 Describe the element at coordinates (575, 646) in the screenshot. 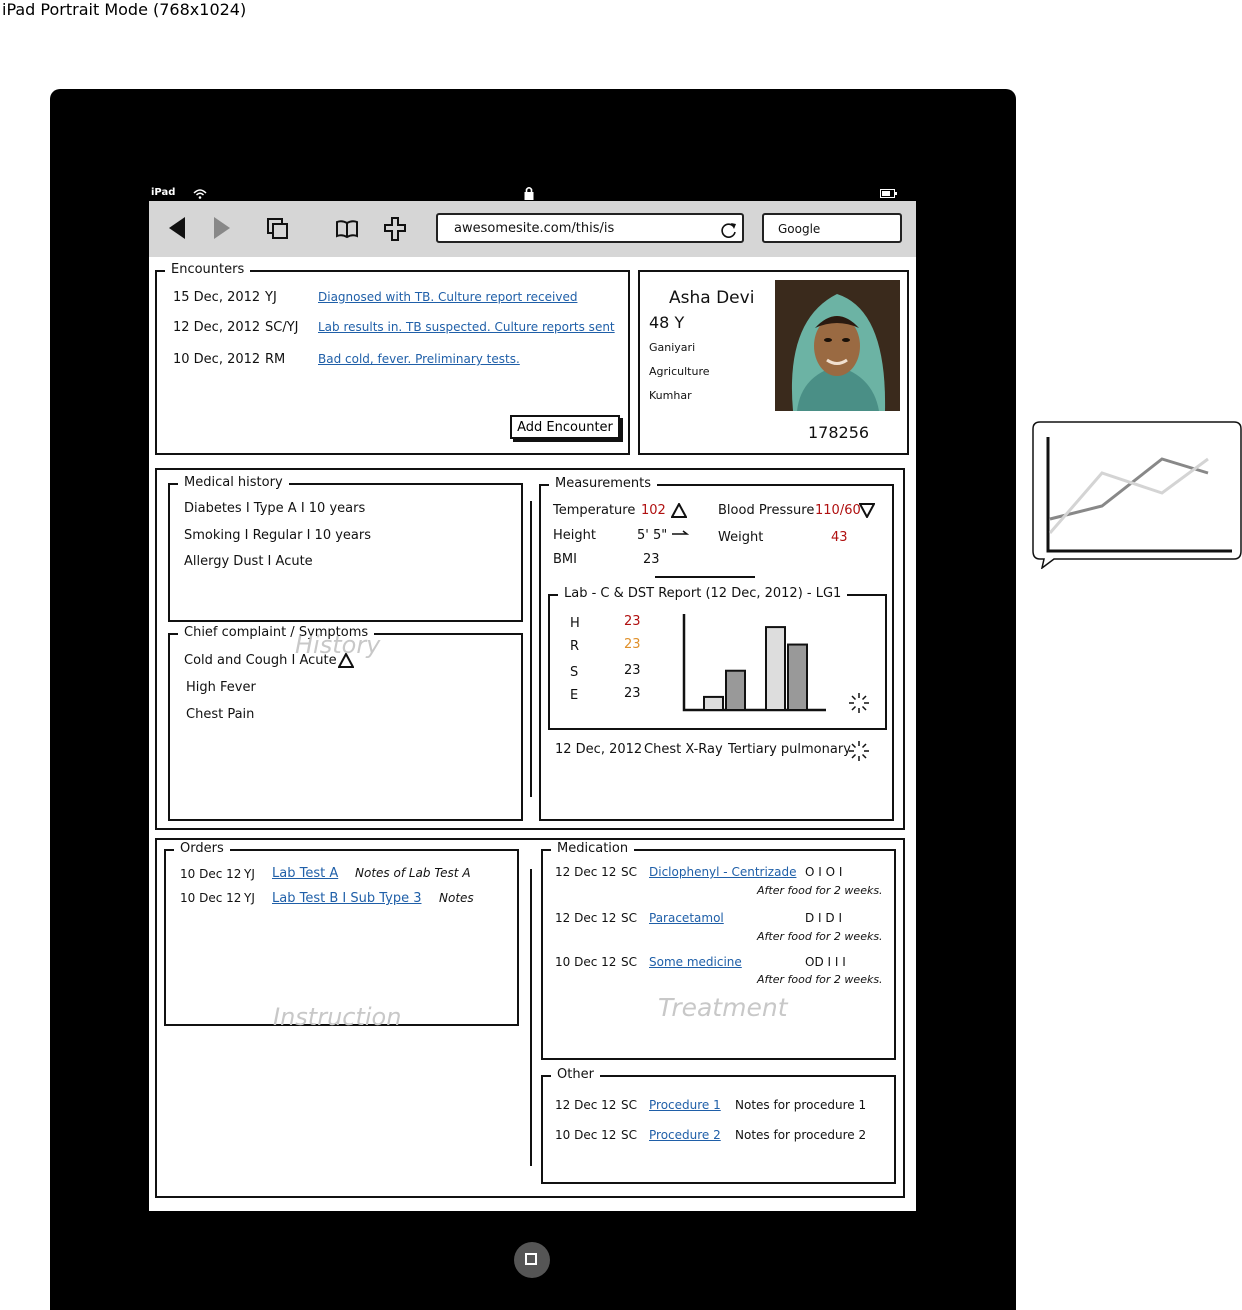

I see `lab-drug-label: R` at that location.